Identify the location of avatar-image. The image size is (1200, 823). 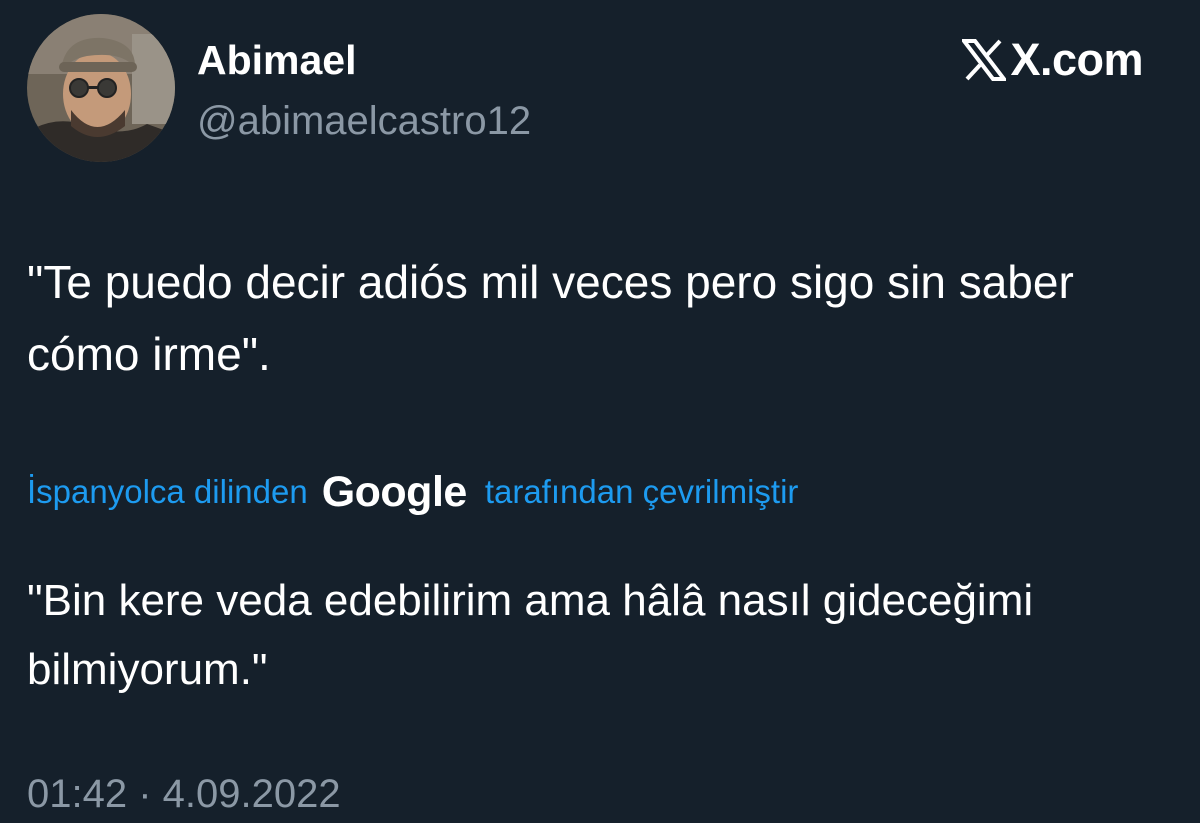
(101, 88).